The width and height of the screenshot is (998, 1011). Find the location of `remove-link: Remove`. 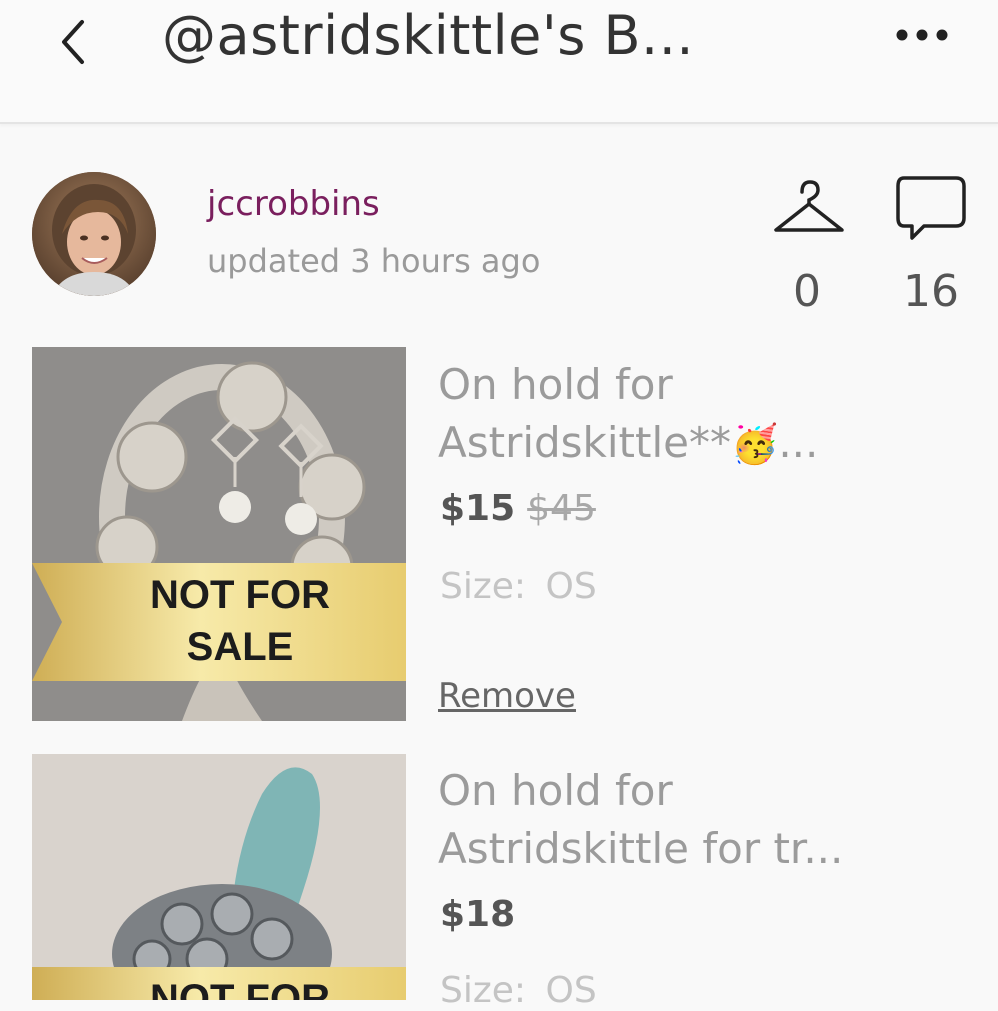

remove-link: Remove is located at coordinates (507, 696).